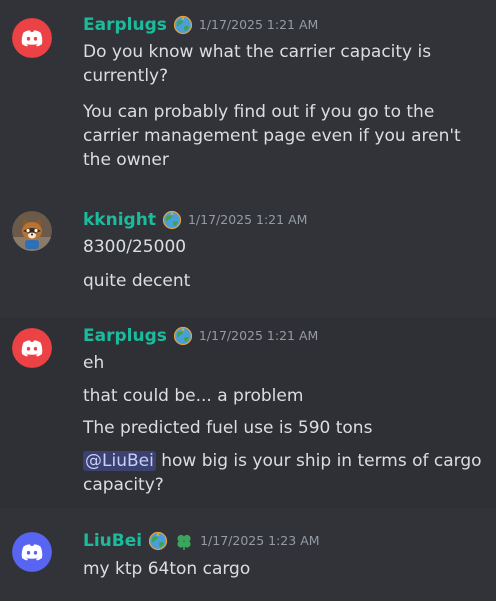  Describe the element at coordinates (119, 461) in the screenshot. I see `user-mention: @LiuBei` at that location.